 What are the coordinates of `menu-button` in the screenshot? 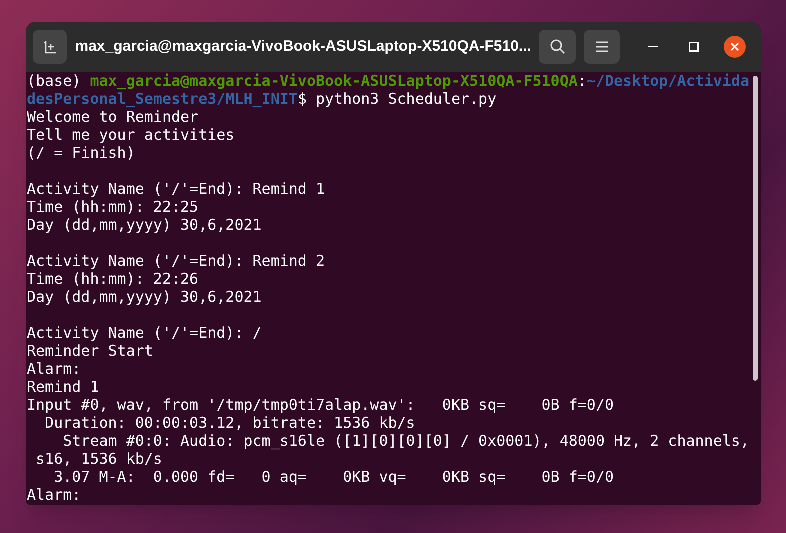 It's located at (602, 47).